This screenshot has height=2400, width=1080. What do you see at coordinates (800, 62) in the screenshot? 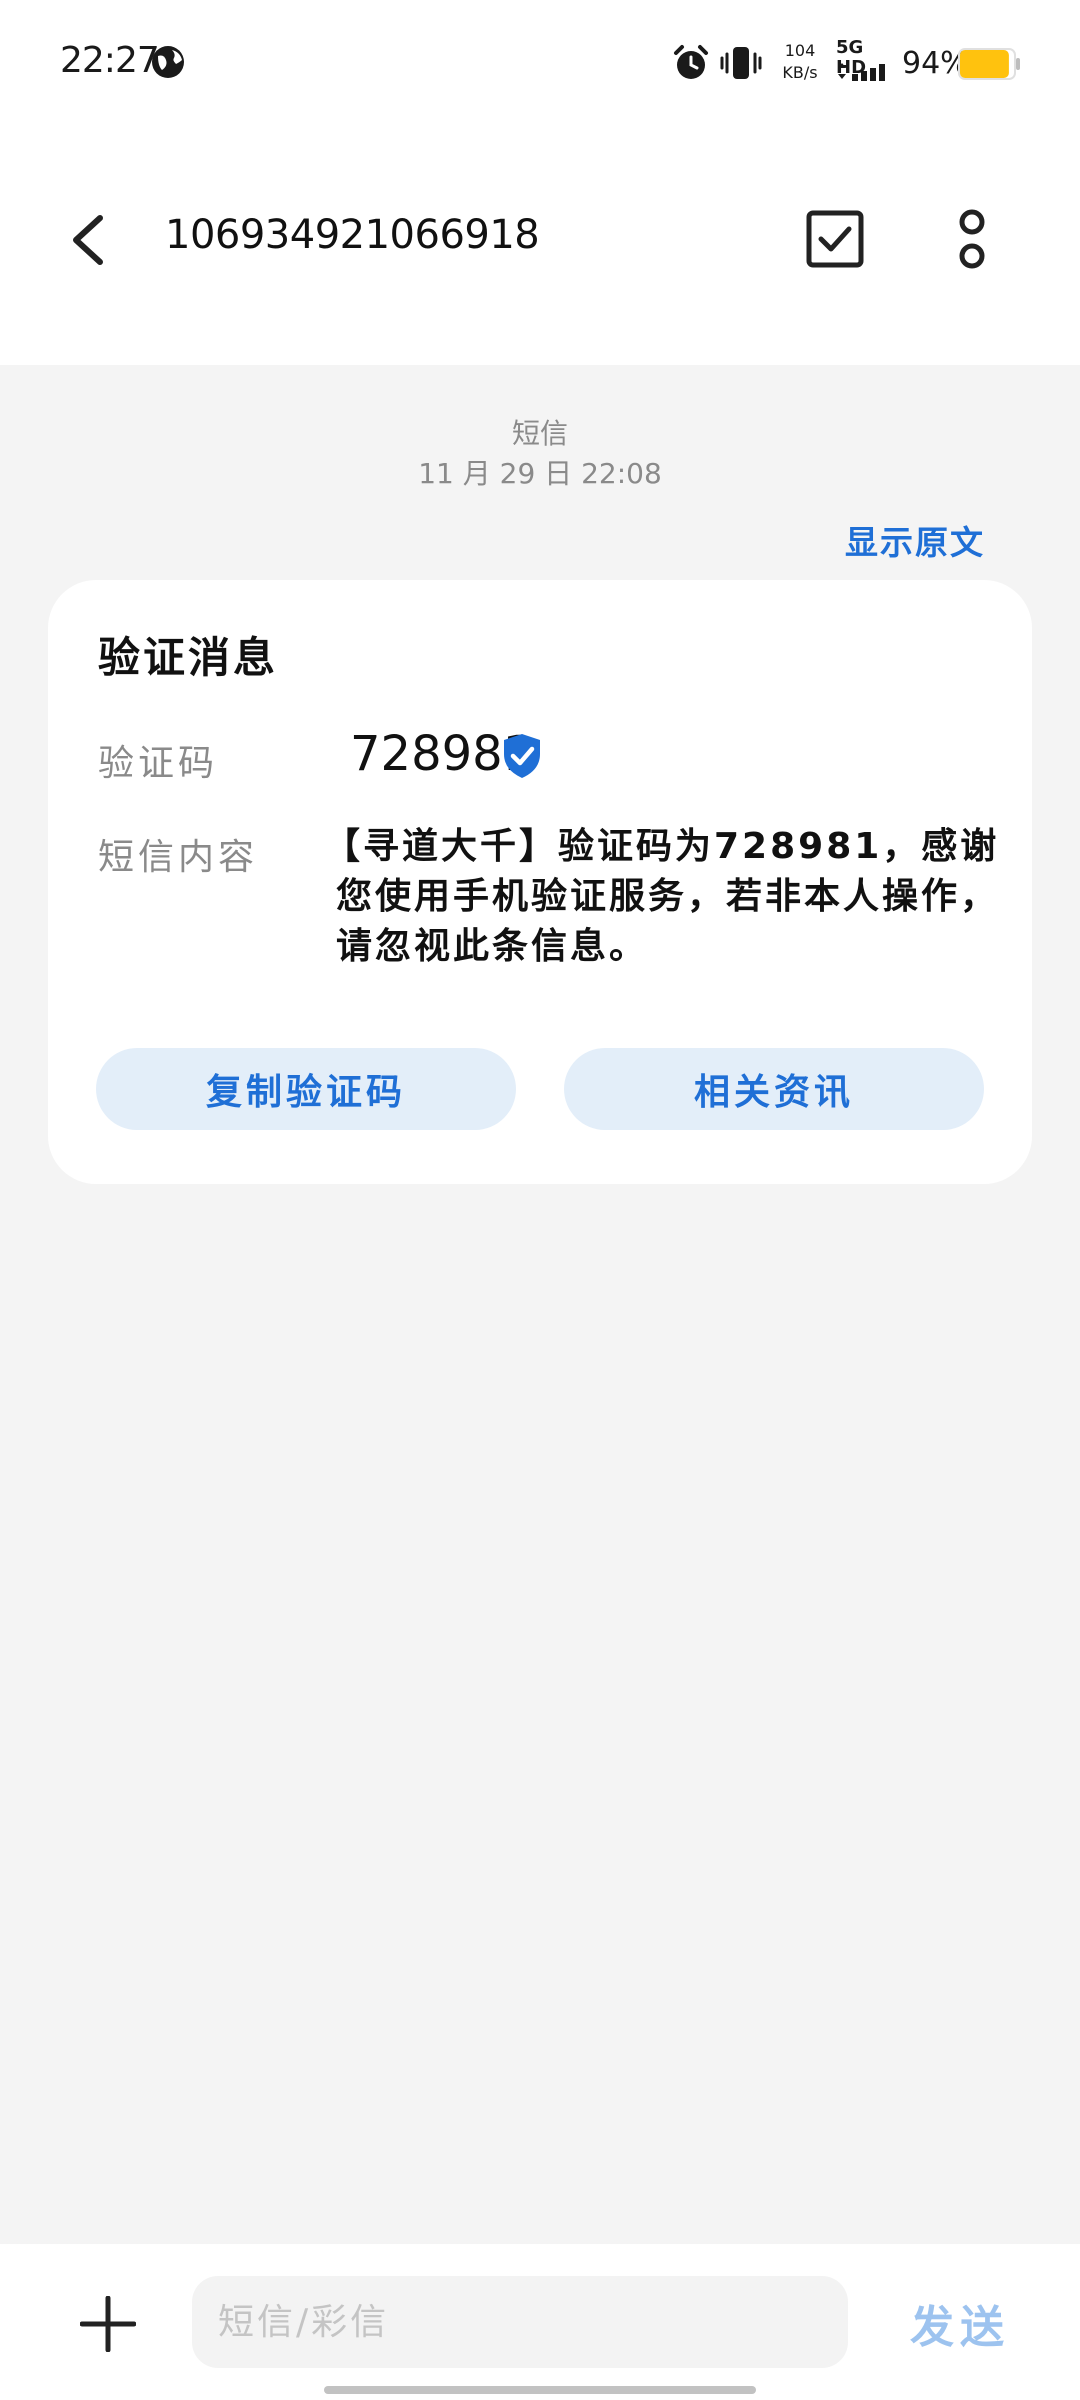
I see `network-speed: 104 KB/s` at bounding box center [800, 62].